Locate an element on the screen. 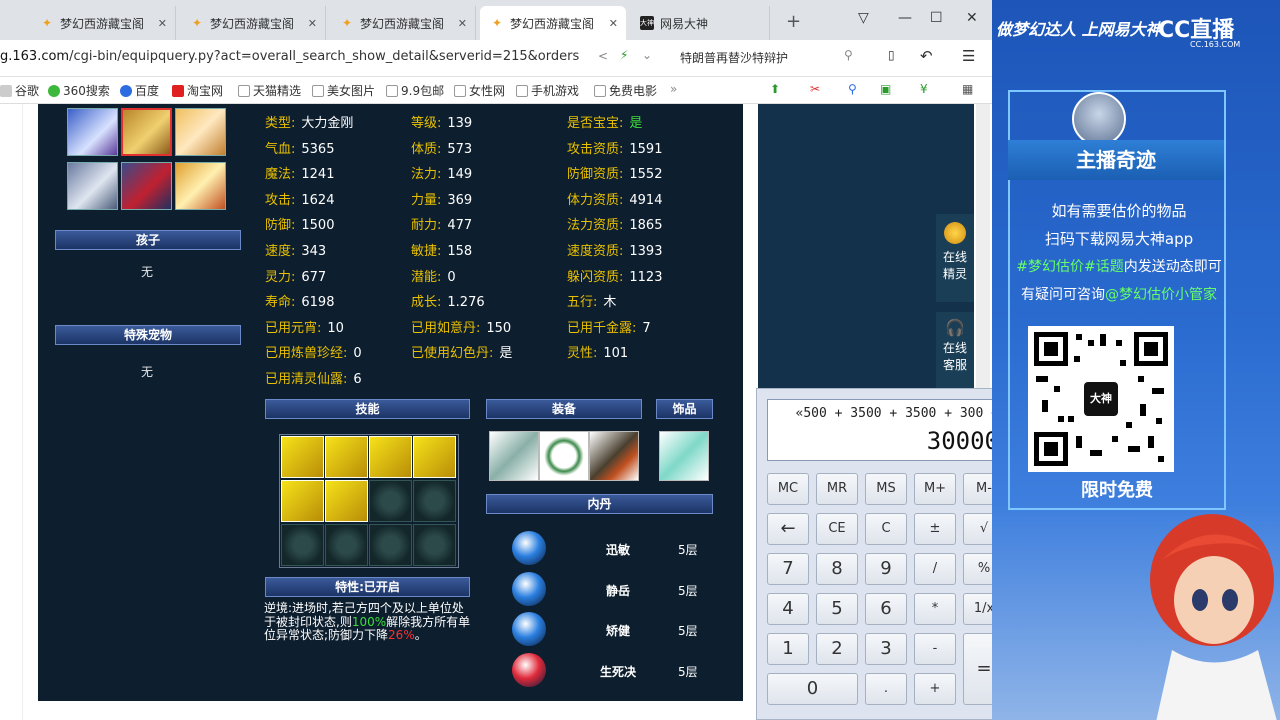 The image size is (1280, 720). calc-key-4: 4 is located at coordinates (788, 609).